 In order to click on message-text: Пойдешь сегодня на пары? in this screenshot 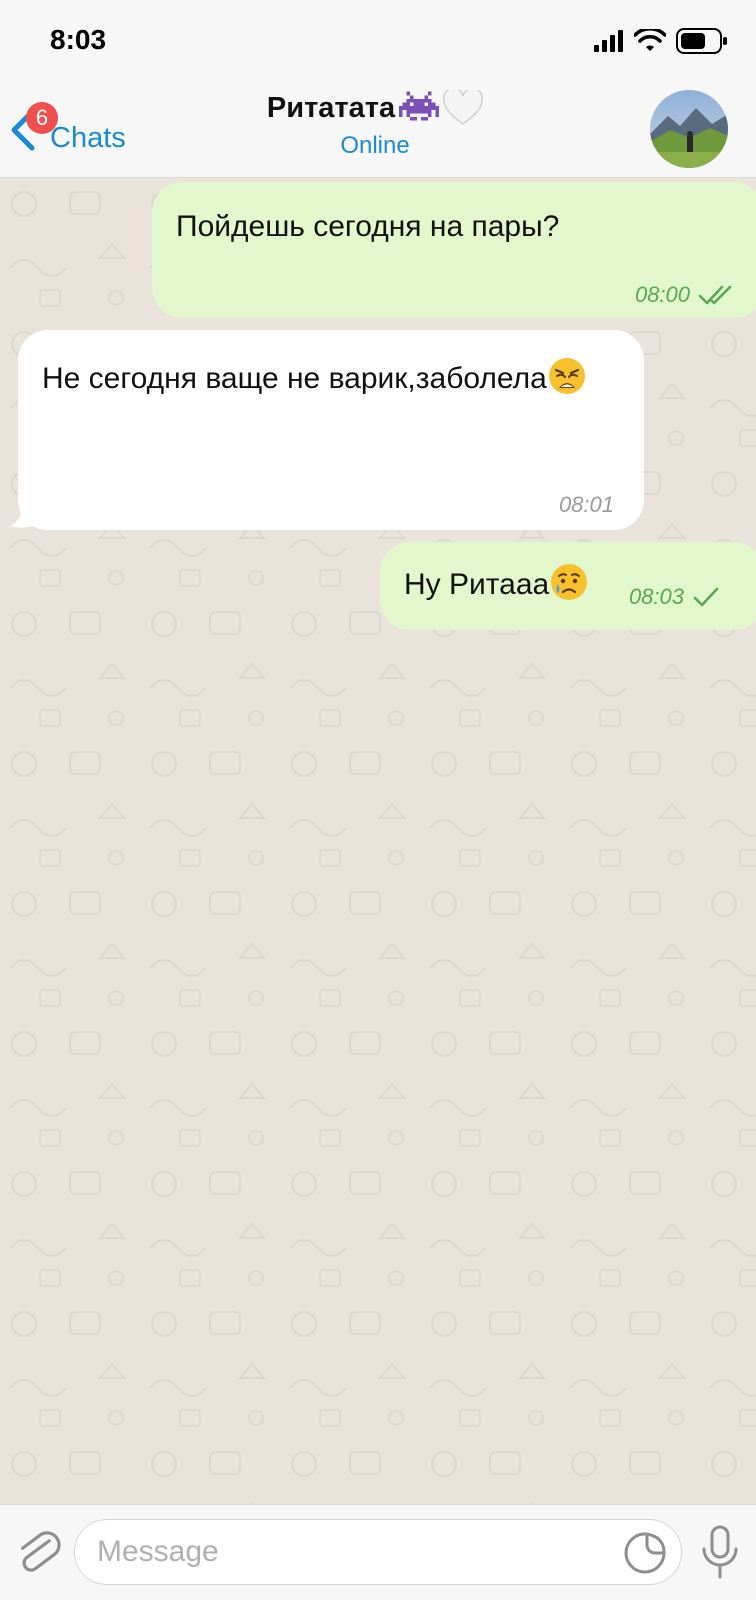, I will do `click(368, 226)`.